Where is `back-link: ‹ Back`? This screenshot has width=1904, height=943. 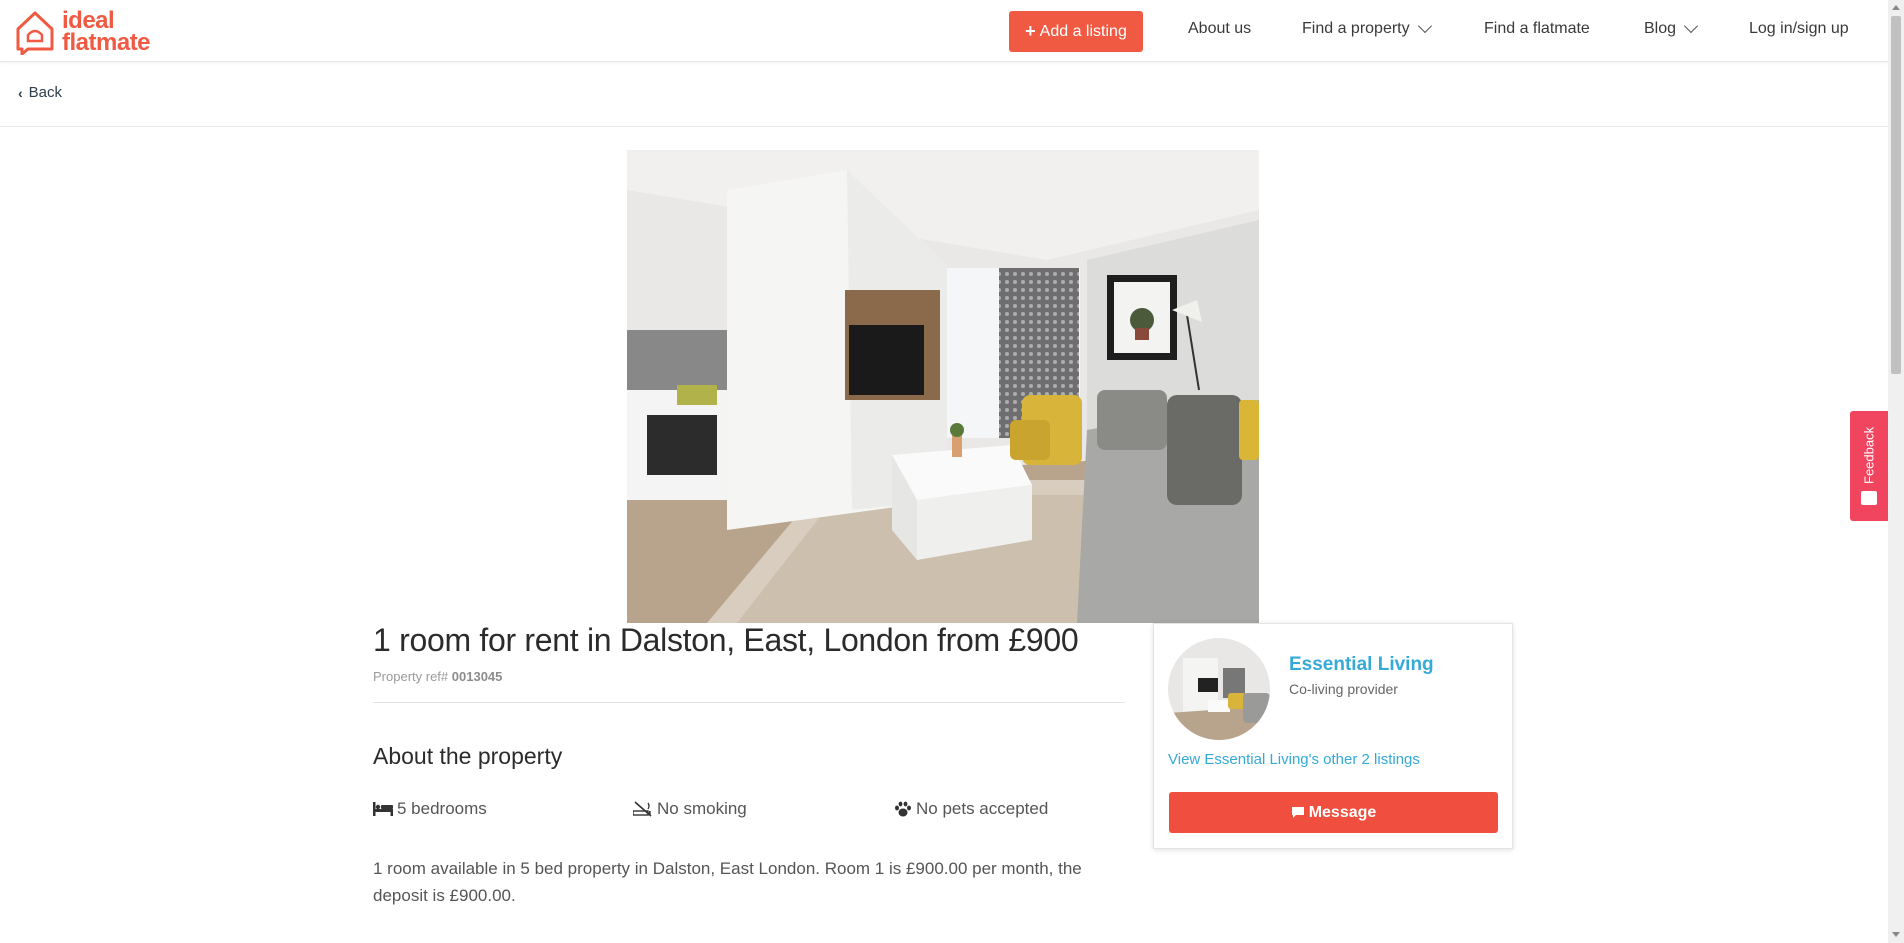
back-link: ‹ Back is located at coordinates (40, 92).